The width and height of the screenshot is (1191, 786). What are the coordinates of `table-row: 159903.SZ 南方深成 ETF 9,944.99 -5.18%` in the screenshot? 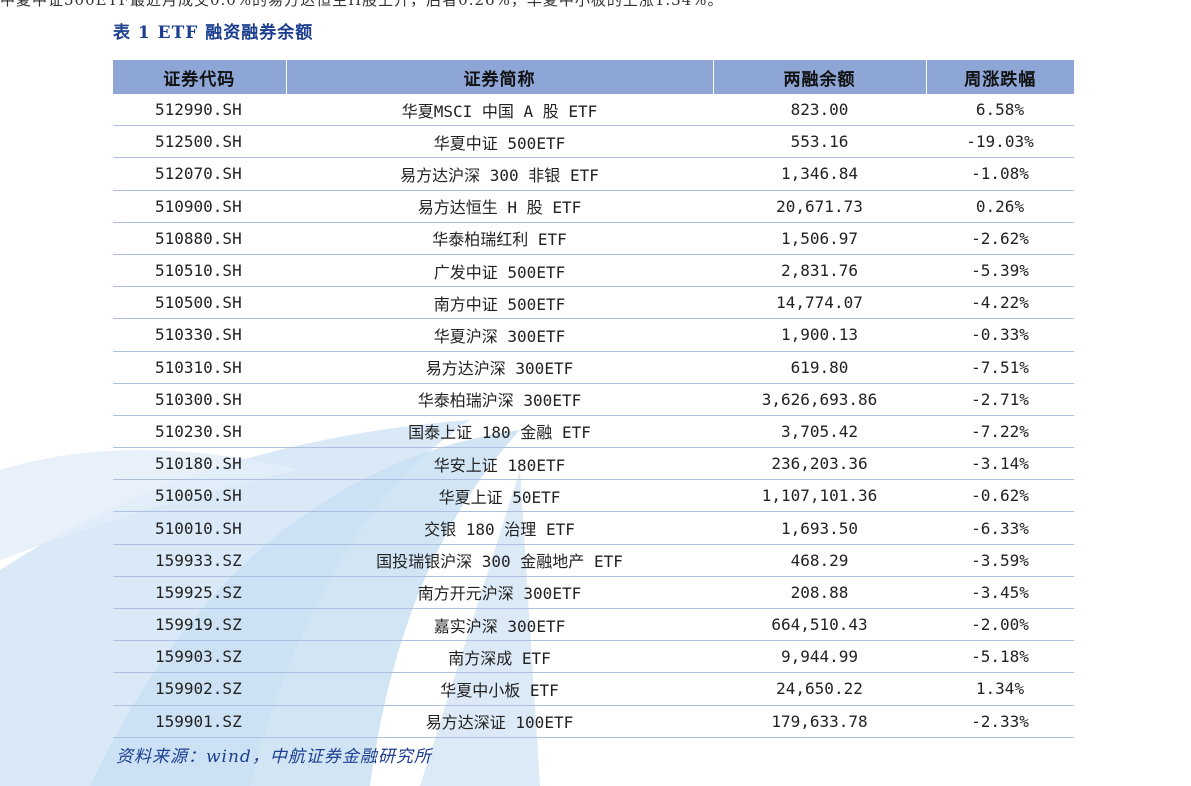 It's located at (593, 657).